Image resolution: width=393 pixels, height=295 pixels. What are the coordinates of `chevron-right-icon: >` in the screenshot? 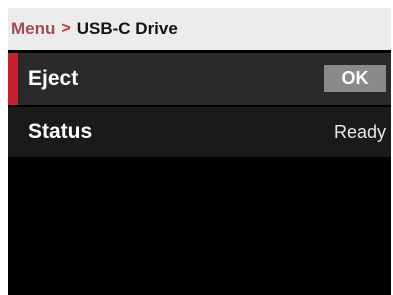 It's located at (66, 28).